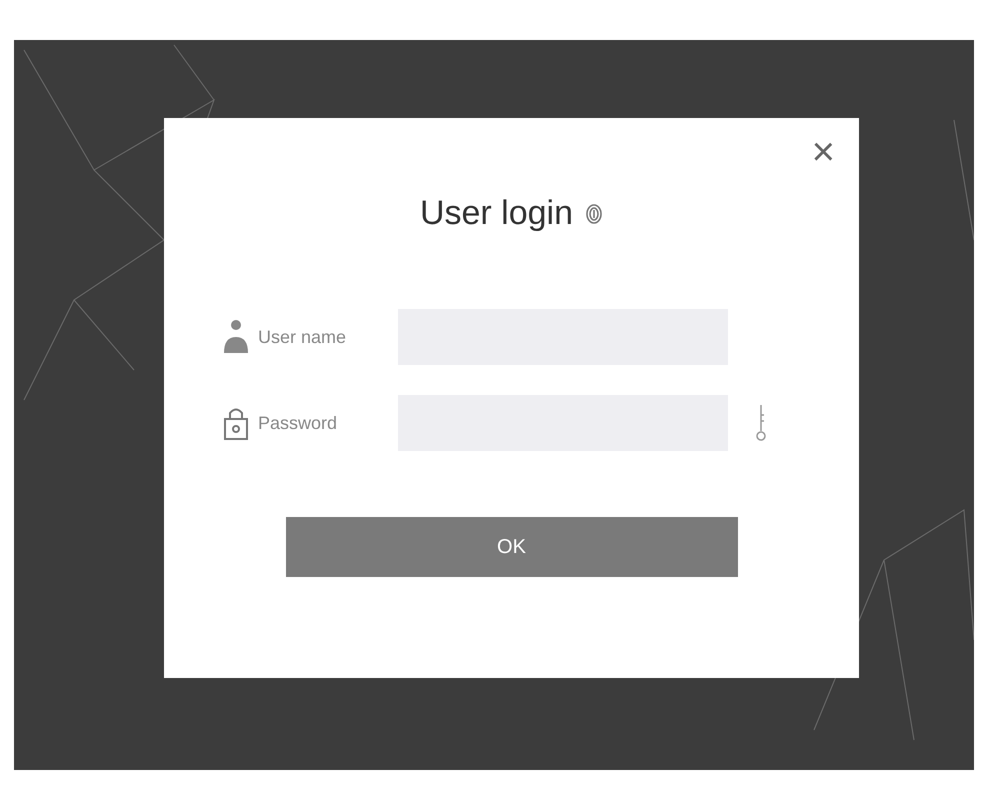  Describe the element at coordinates (594, 213) in the screenshot. I see `fingerprint-icon` at that location.